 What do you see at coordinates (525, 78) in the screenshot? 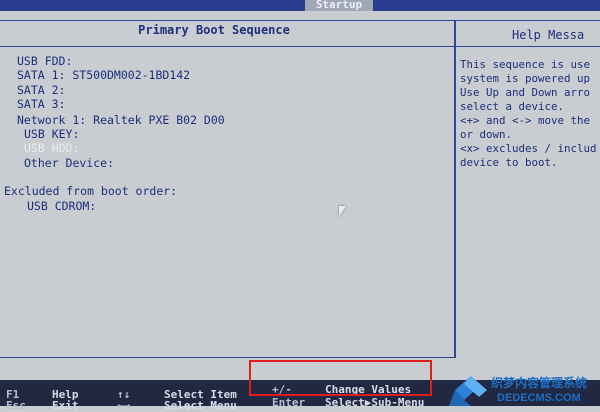
I see `help-line: system is powered up` at bounding box center [525, 78].